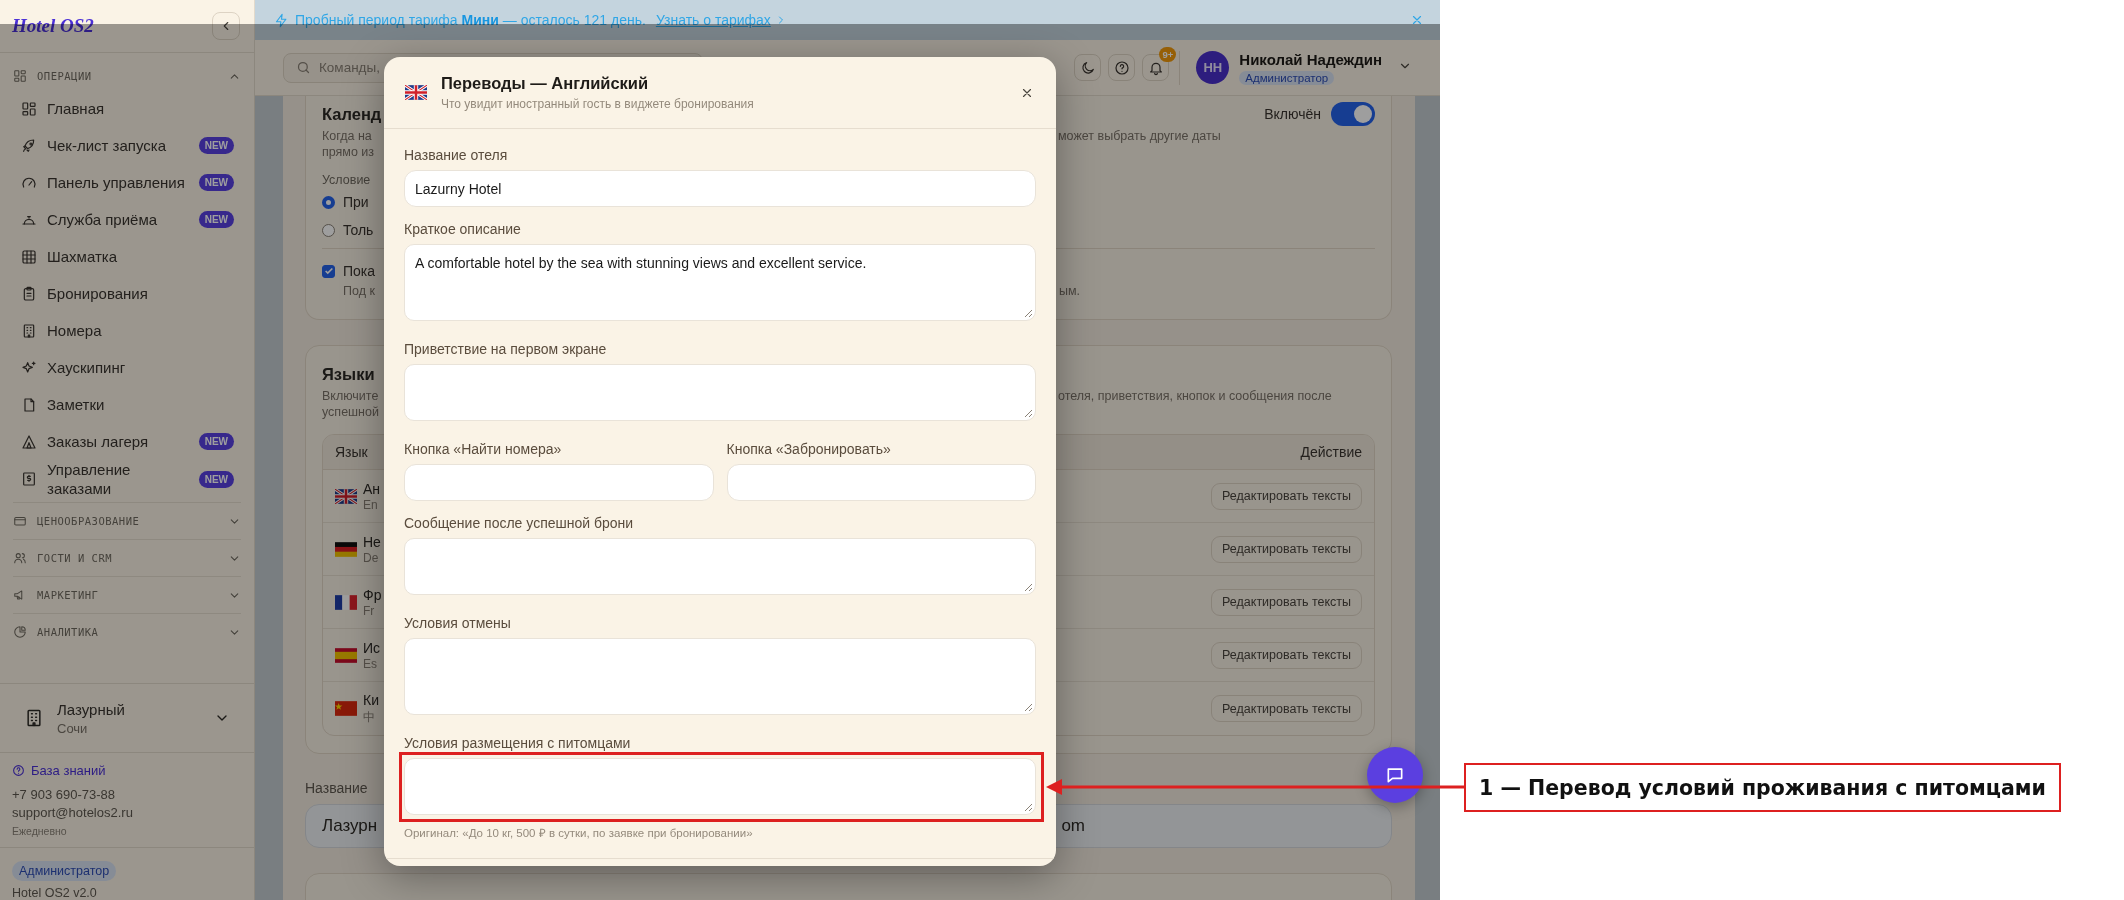 The width and height of the screenshot is (2124, 900). What do you see at coordinates (226, 26) in the screenshot?
I see `collapse-button` at bounding box center [226, 26].